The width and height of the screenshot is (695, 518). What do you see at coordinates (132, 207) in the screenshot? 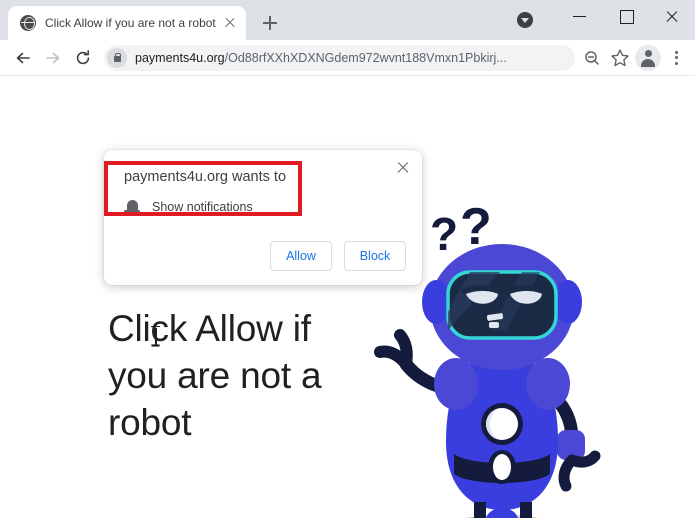
I see `bell-icon` at bounding box center [132, 207].